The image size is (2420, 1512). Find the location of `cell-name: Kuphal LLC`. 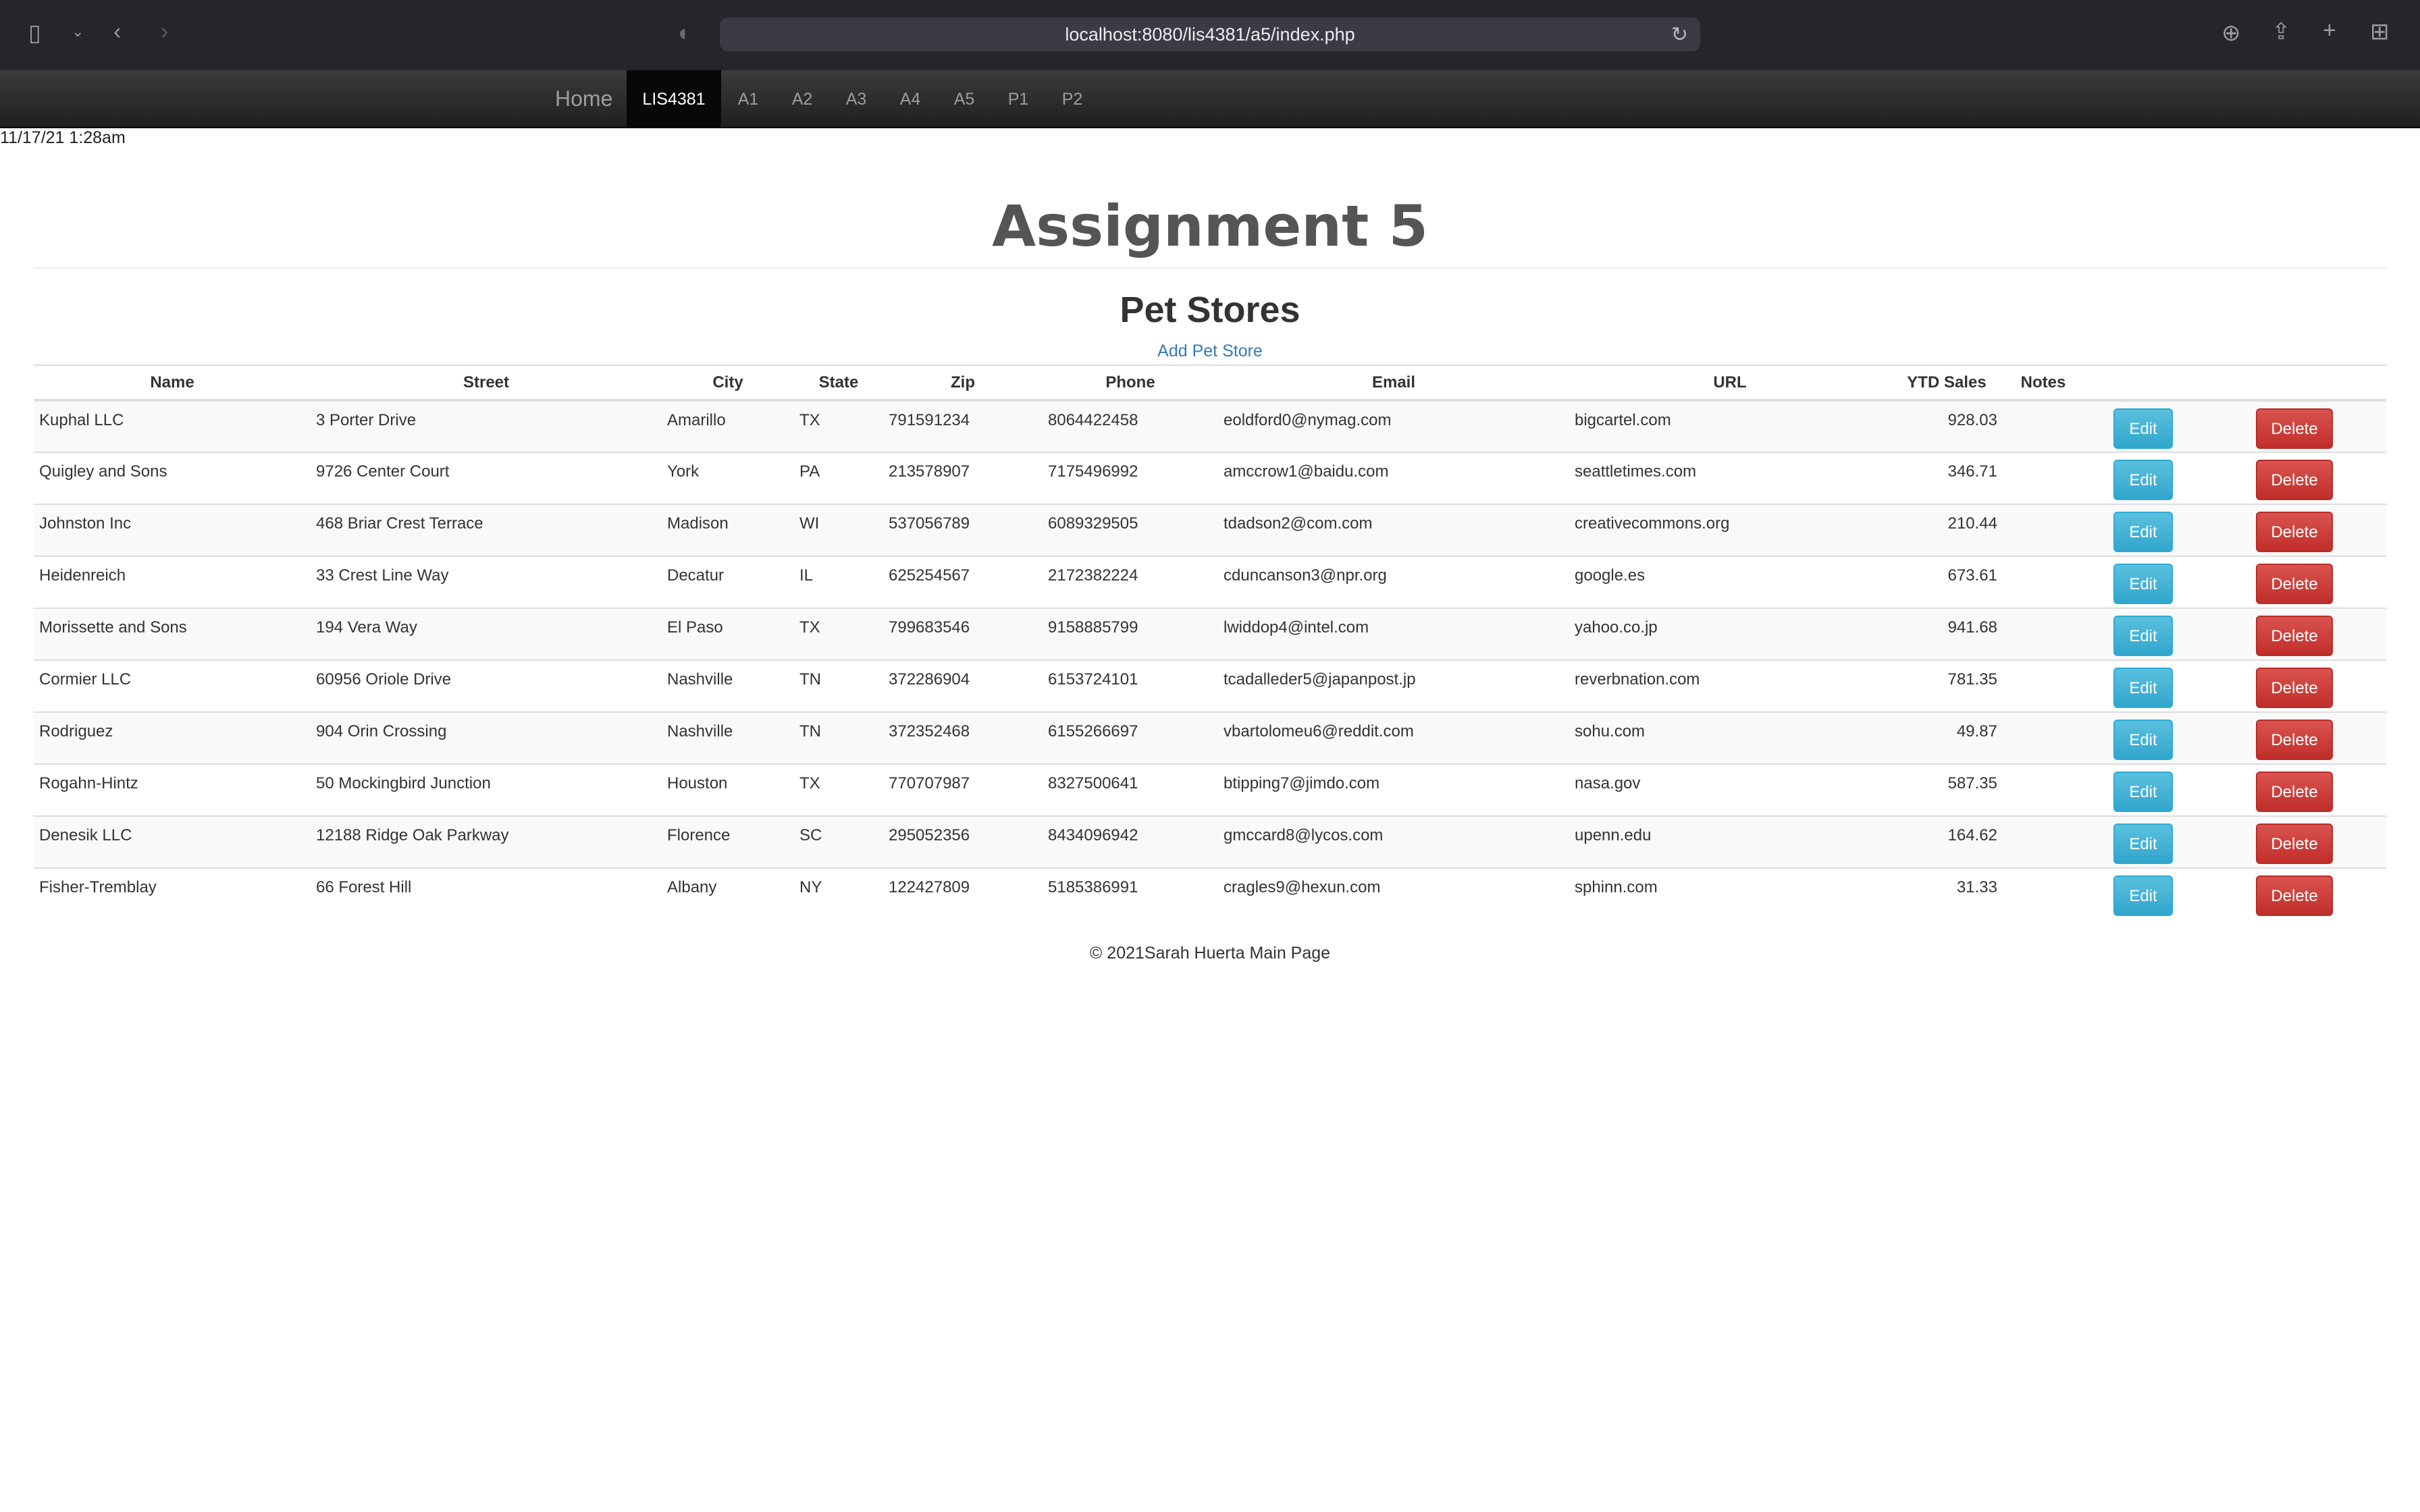

cell-name: Kuphal LLC is located at coordinates (172, 426).